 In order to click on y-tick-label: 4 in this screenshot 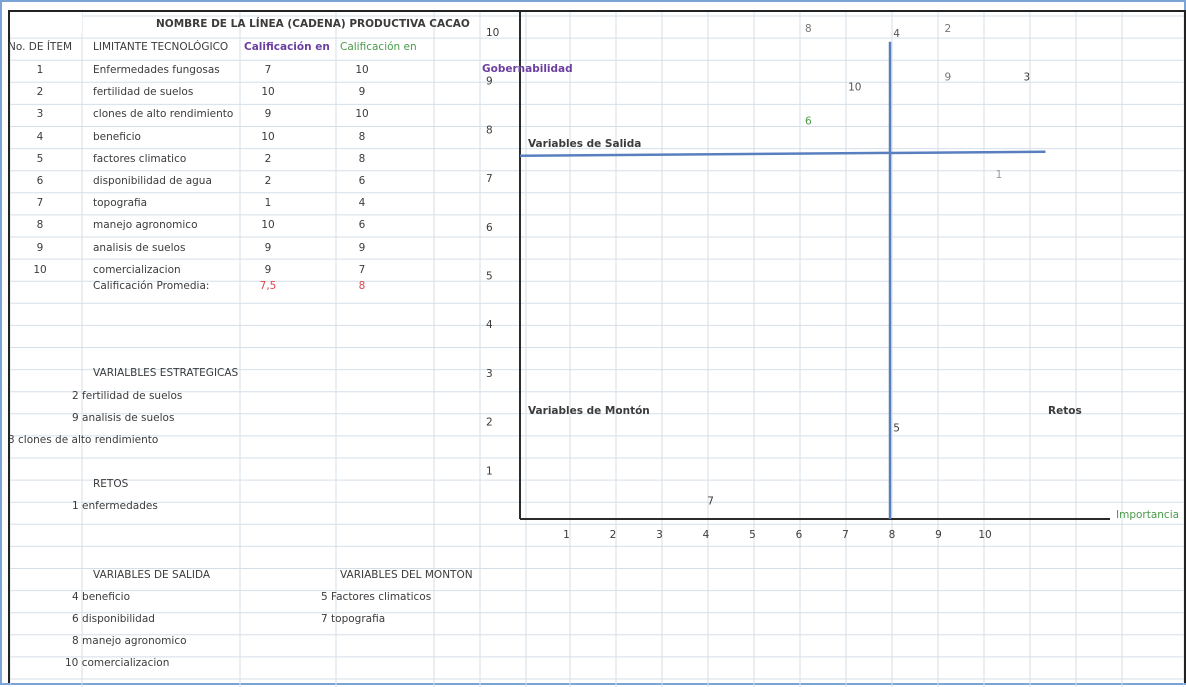, I will do `click(489, 325)`.